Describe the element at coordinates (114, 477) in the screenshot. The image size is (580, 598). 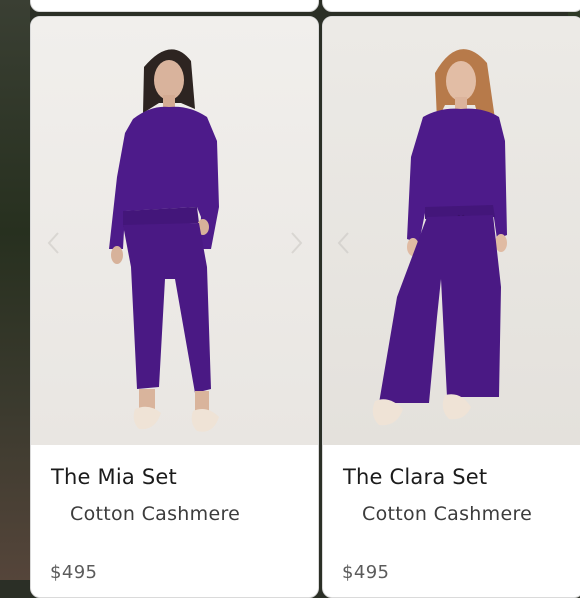
I see `product-name: The Mia Set` at that location.